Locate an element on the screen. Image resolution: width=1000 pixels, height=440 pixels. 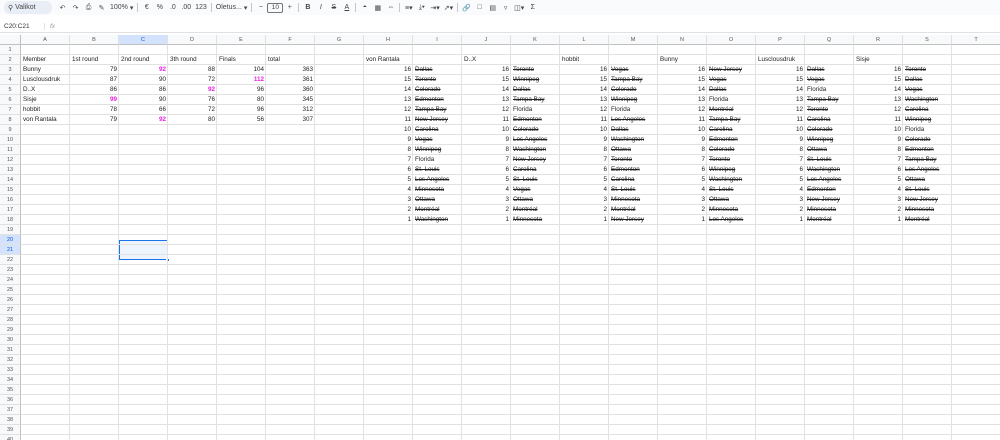
insert-comment-icon: □ is located at coordinates (479, 7).